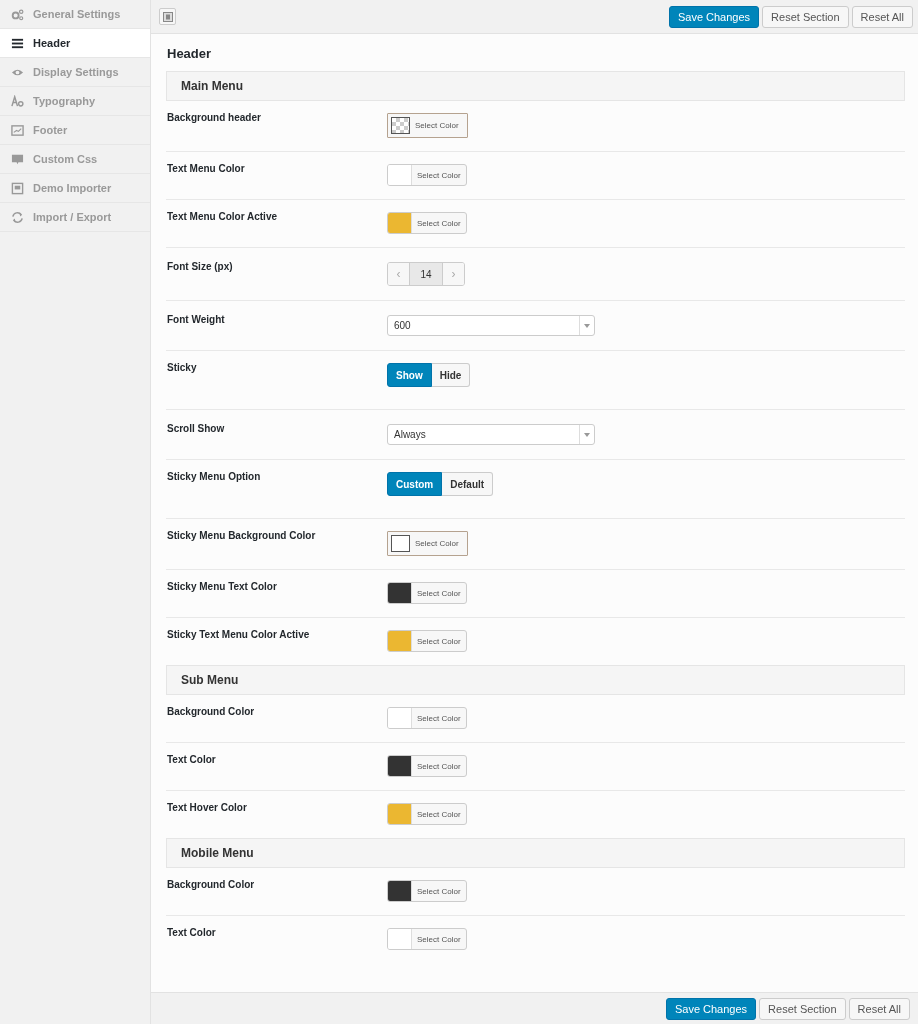 The height and width of the screenshot is (1024, 918). I want to click on field-label: Text Hover Color, so click(207, 807).